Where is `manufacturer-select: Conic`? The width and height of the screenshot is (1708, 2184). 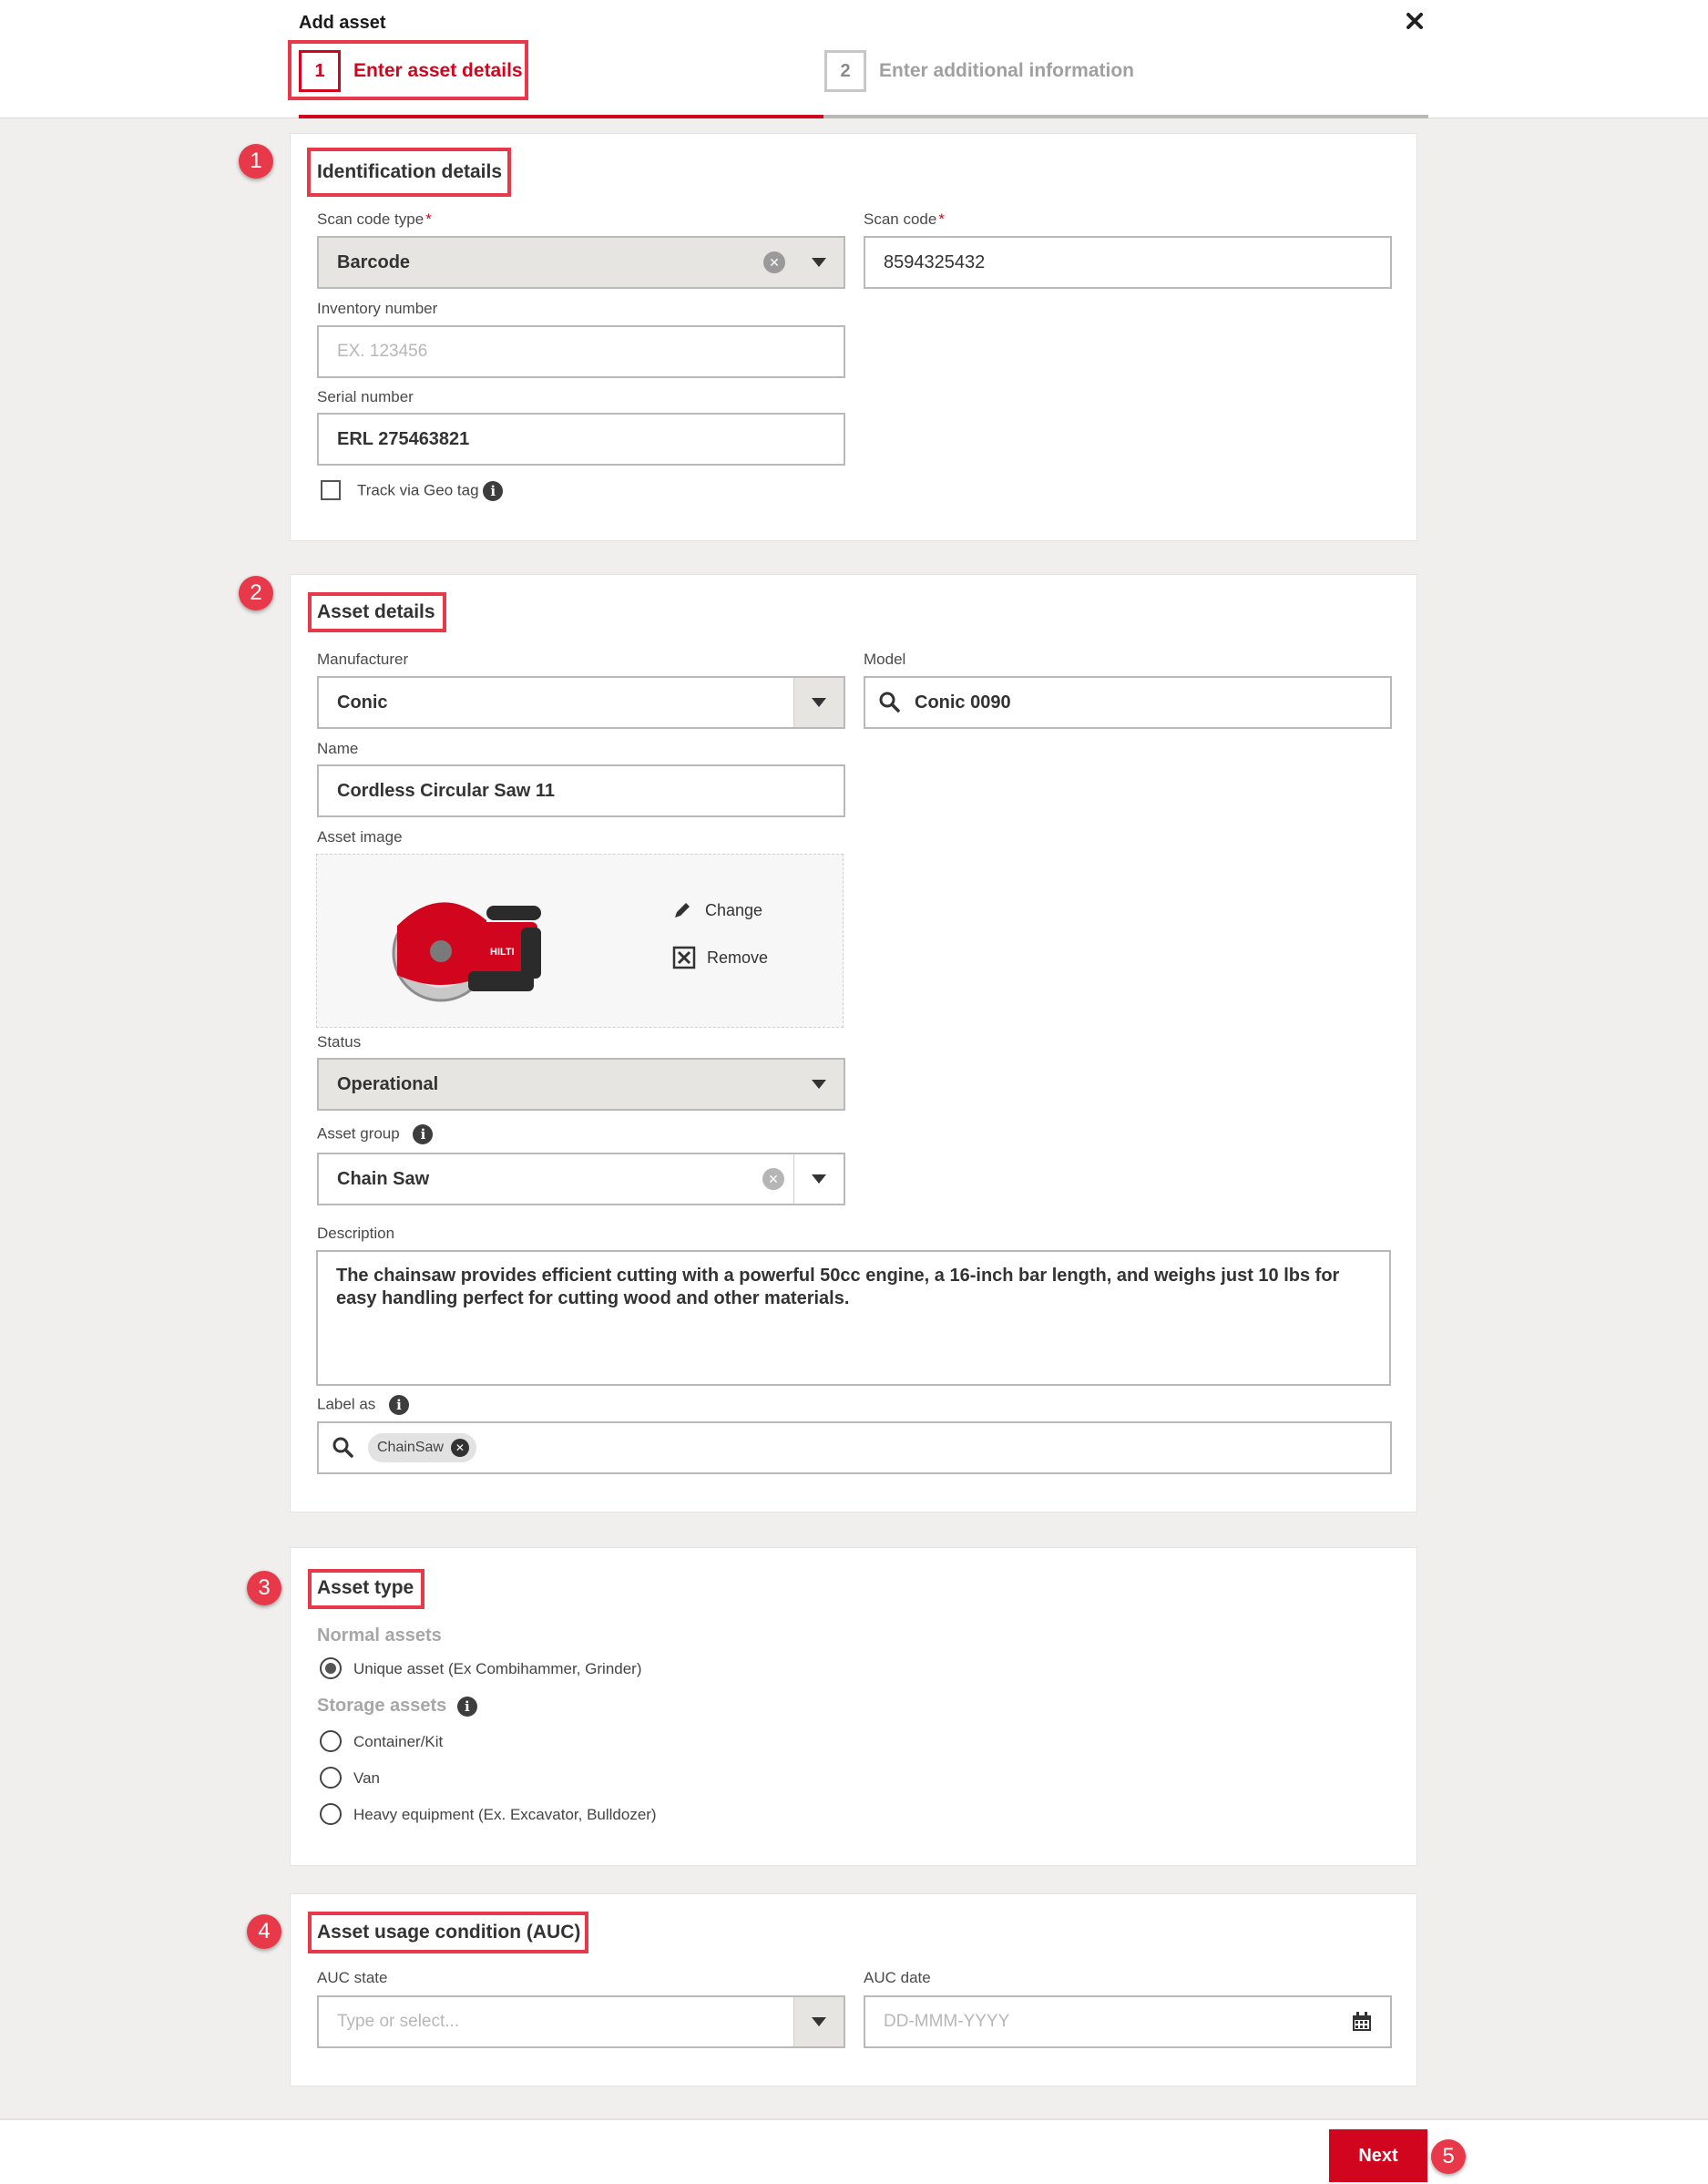 manufacturer-select: Conic is located at coordinates (581, 702).